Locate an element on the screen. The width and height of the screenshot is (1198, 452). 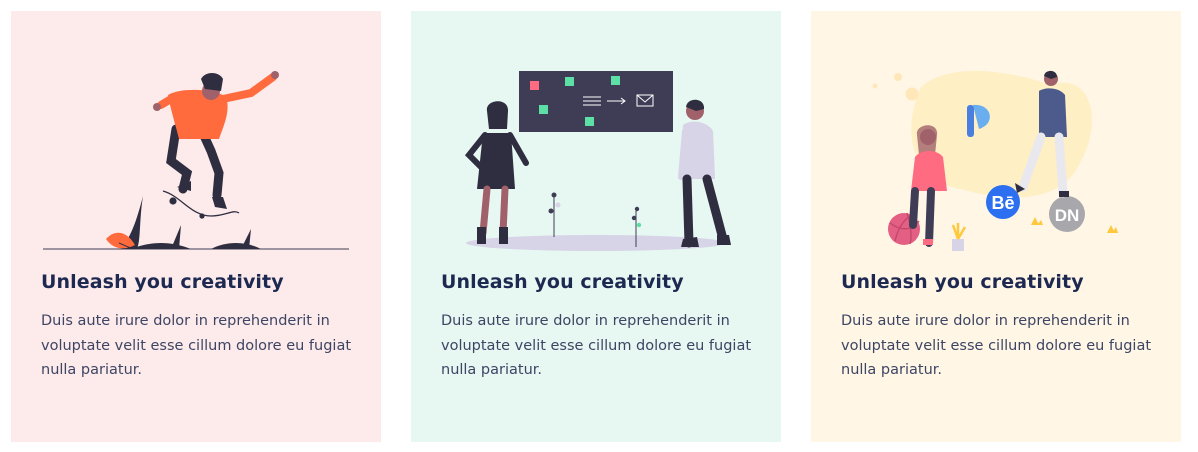
behance-badge-label: Bē is located at coordinates (1002, 203).